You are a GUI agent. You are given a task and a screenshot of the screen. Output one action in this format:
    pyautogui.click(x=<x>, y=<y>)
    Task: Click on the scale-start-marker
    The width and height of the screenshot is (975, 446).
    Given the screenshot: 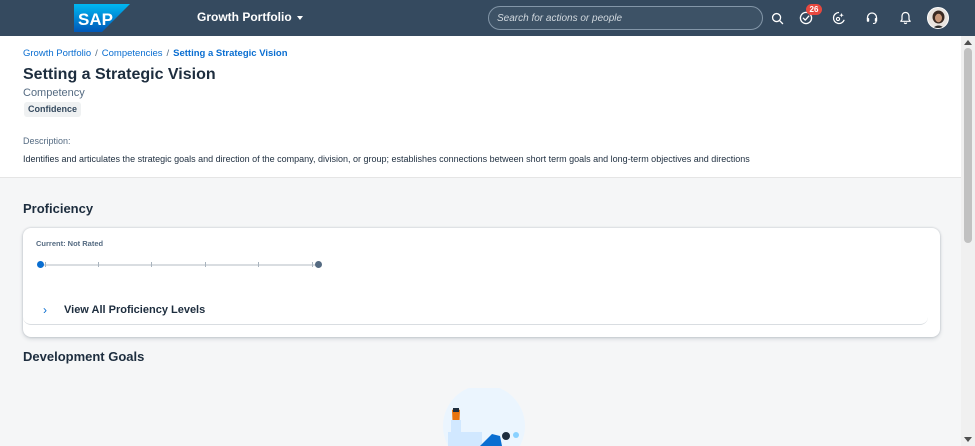 What is the action you would take?
    pyautogui.click(x=40, y=264)
    